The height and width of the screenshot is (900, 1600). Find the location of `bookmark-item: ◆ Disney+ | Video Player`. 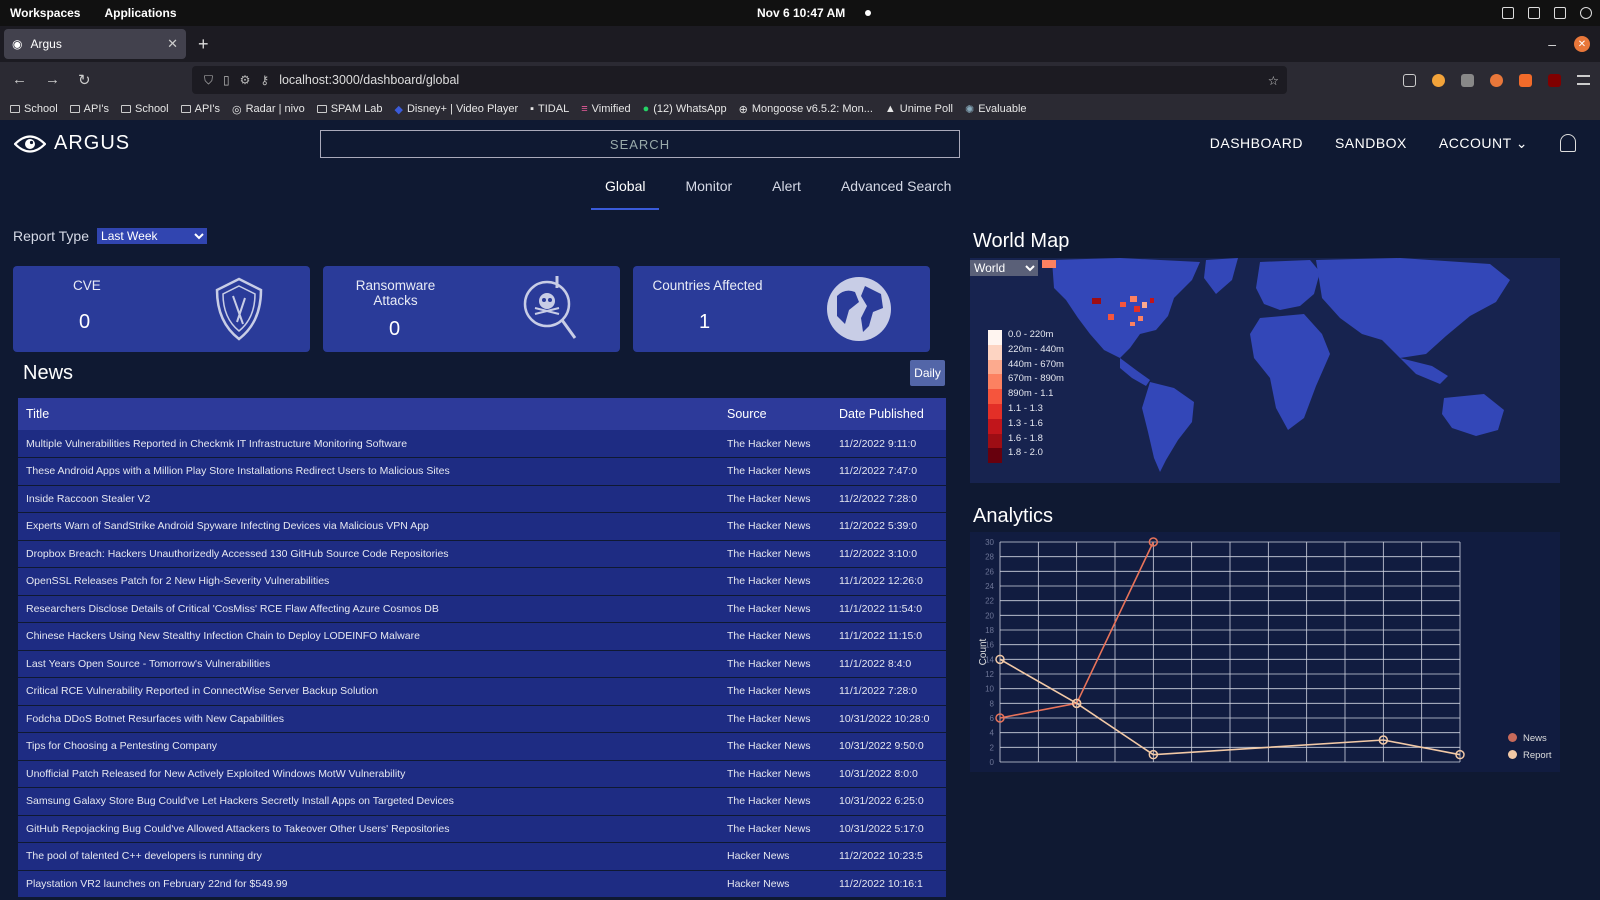

bookmark-item: ◆ Disney+ | Video Player is located at coordinates (456, 109).